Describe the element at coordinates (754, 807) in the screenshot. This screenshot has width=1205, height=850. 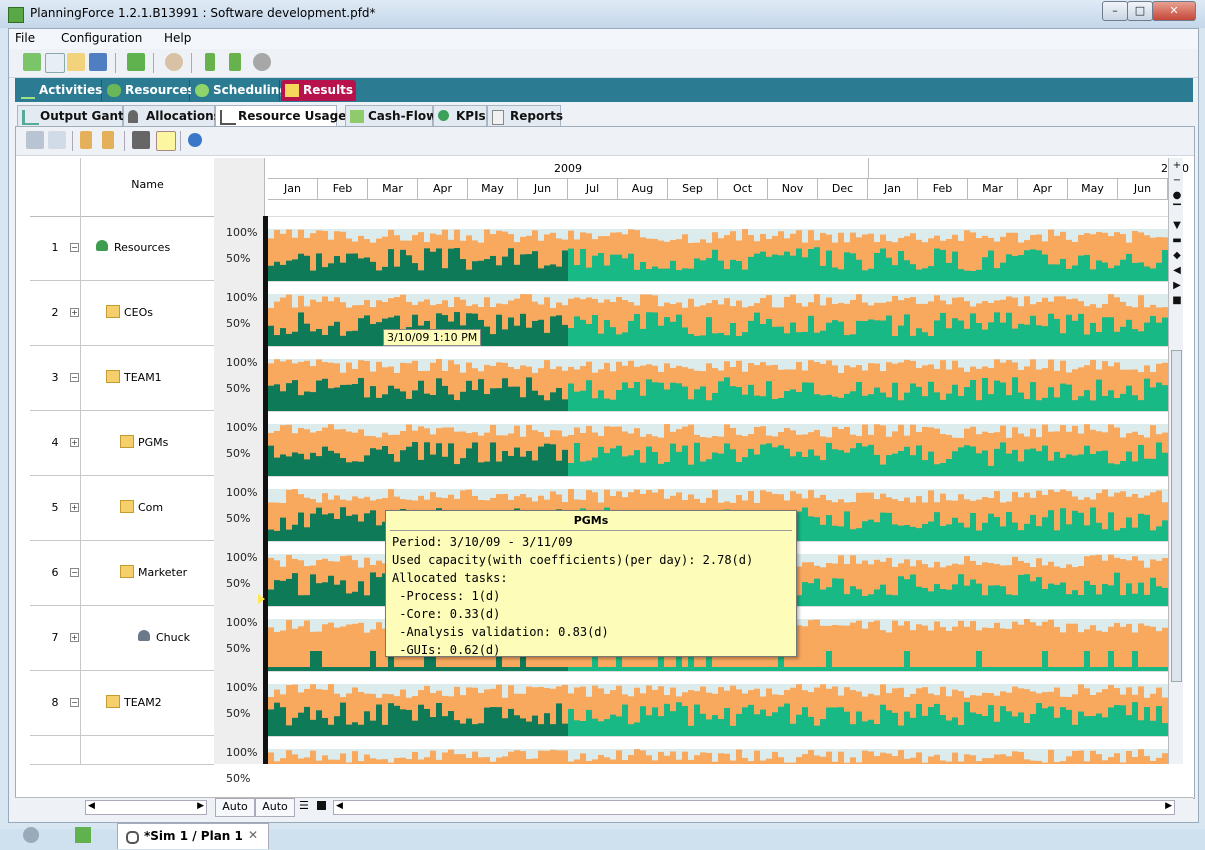
I see `chart-horizontal-scrollbar: ◀ ▶` at that location.